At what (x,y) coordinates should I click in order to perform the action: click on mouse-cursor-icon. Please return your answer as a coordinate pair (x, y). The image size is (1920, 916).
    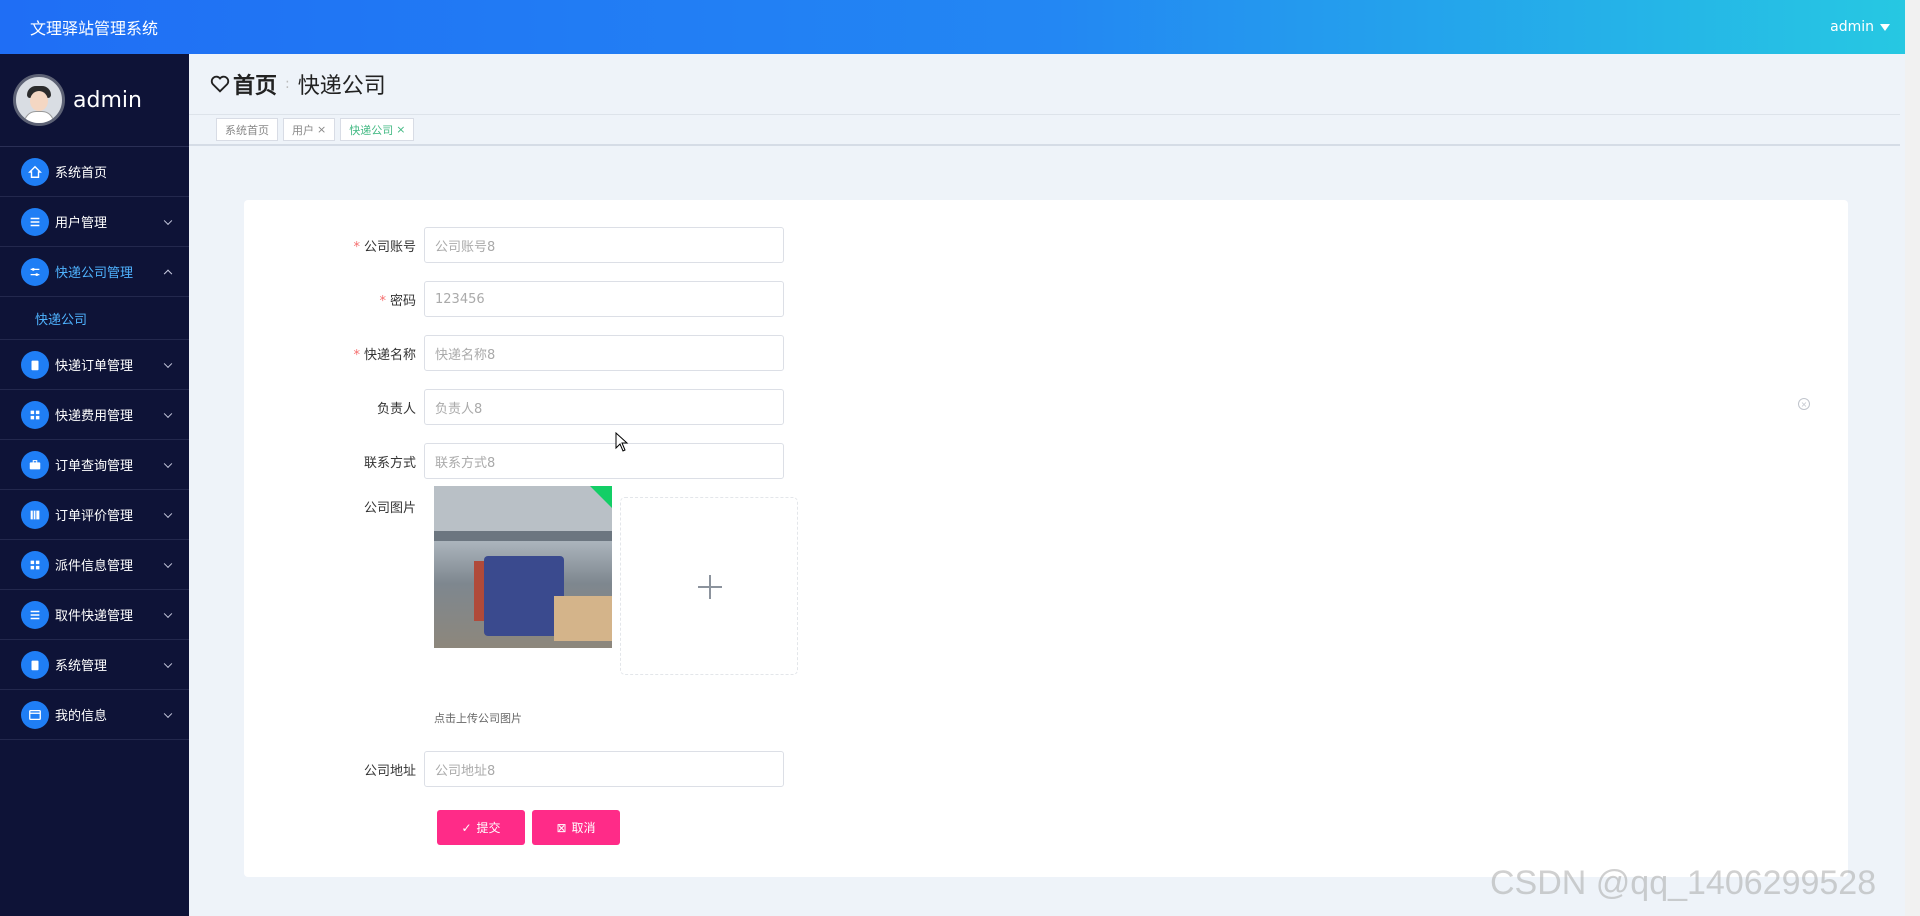
    Looking at the image, I should click on (622, 442).